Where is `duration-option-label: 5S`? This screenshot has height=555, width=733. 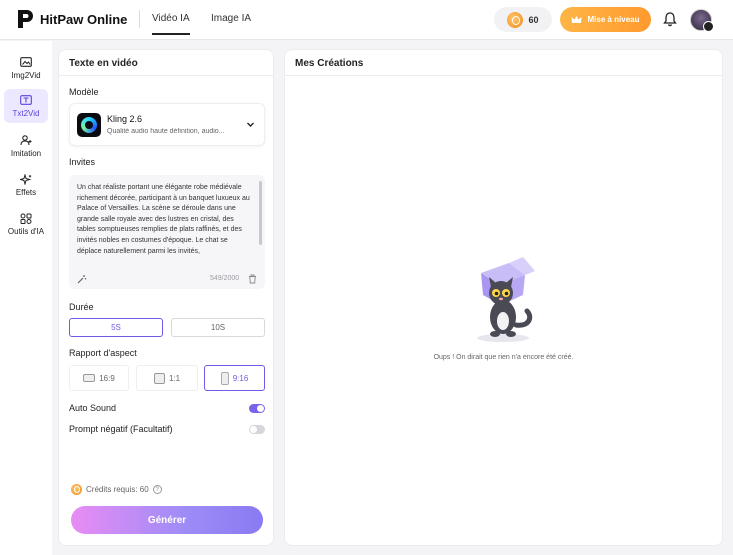
duration-option-label: 5S is located at coordinates (116, 327).